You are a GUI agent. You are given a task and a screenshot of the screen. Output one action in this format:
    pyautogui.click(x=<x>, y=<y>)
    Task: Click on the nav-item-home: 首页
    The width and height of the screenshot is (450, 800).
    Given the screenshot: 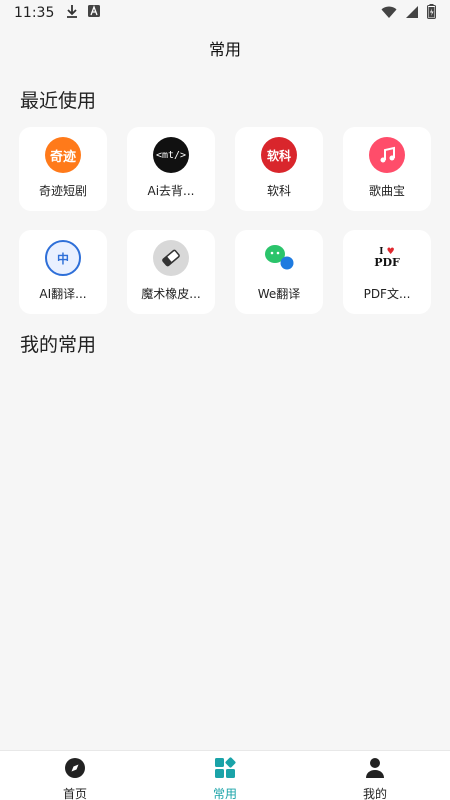 What is the action you would take?
    pyautogui.click(x=75, y=775)
    